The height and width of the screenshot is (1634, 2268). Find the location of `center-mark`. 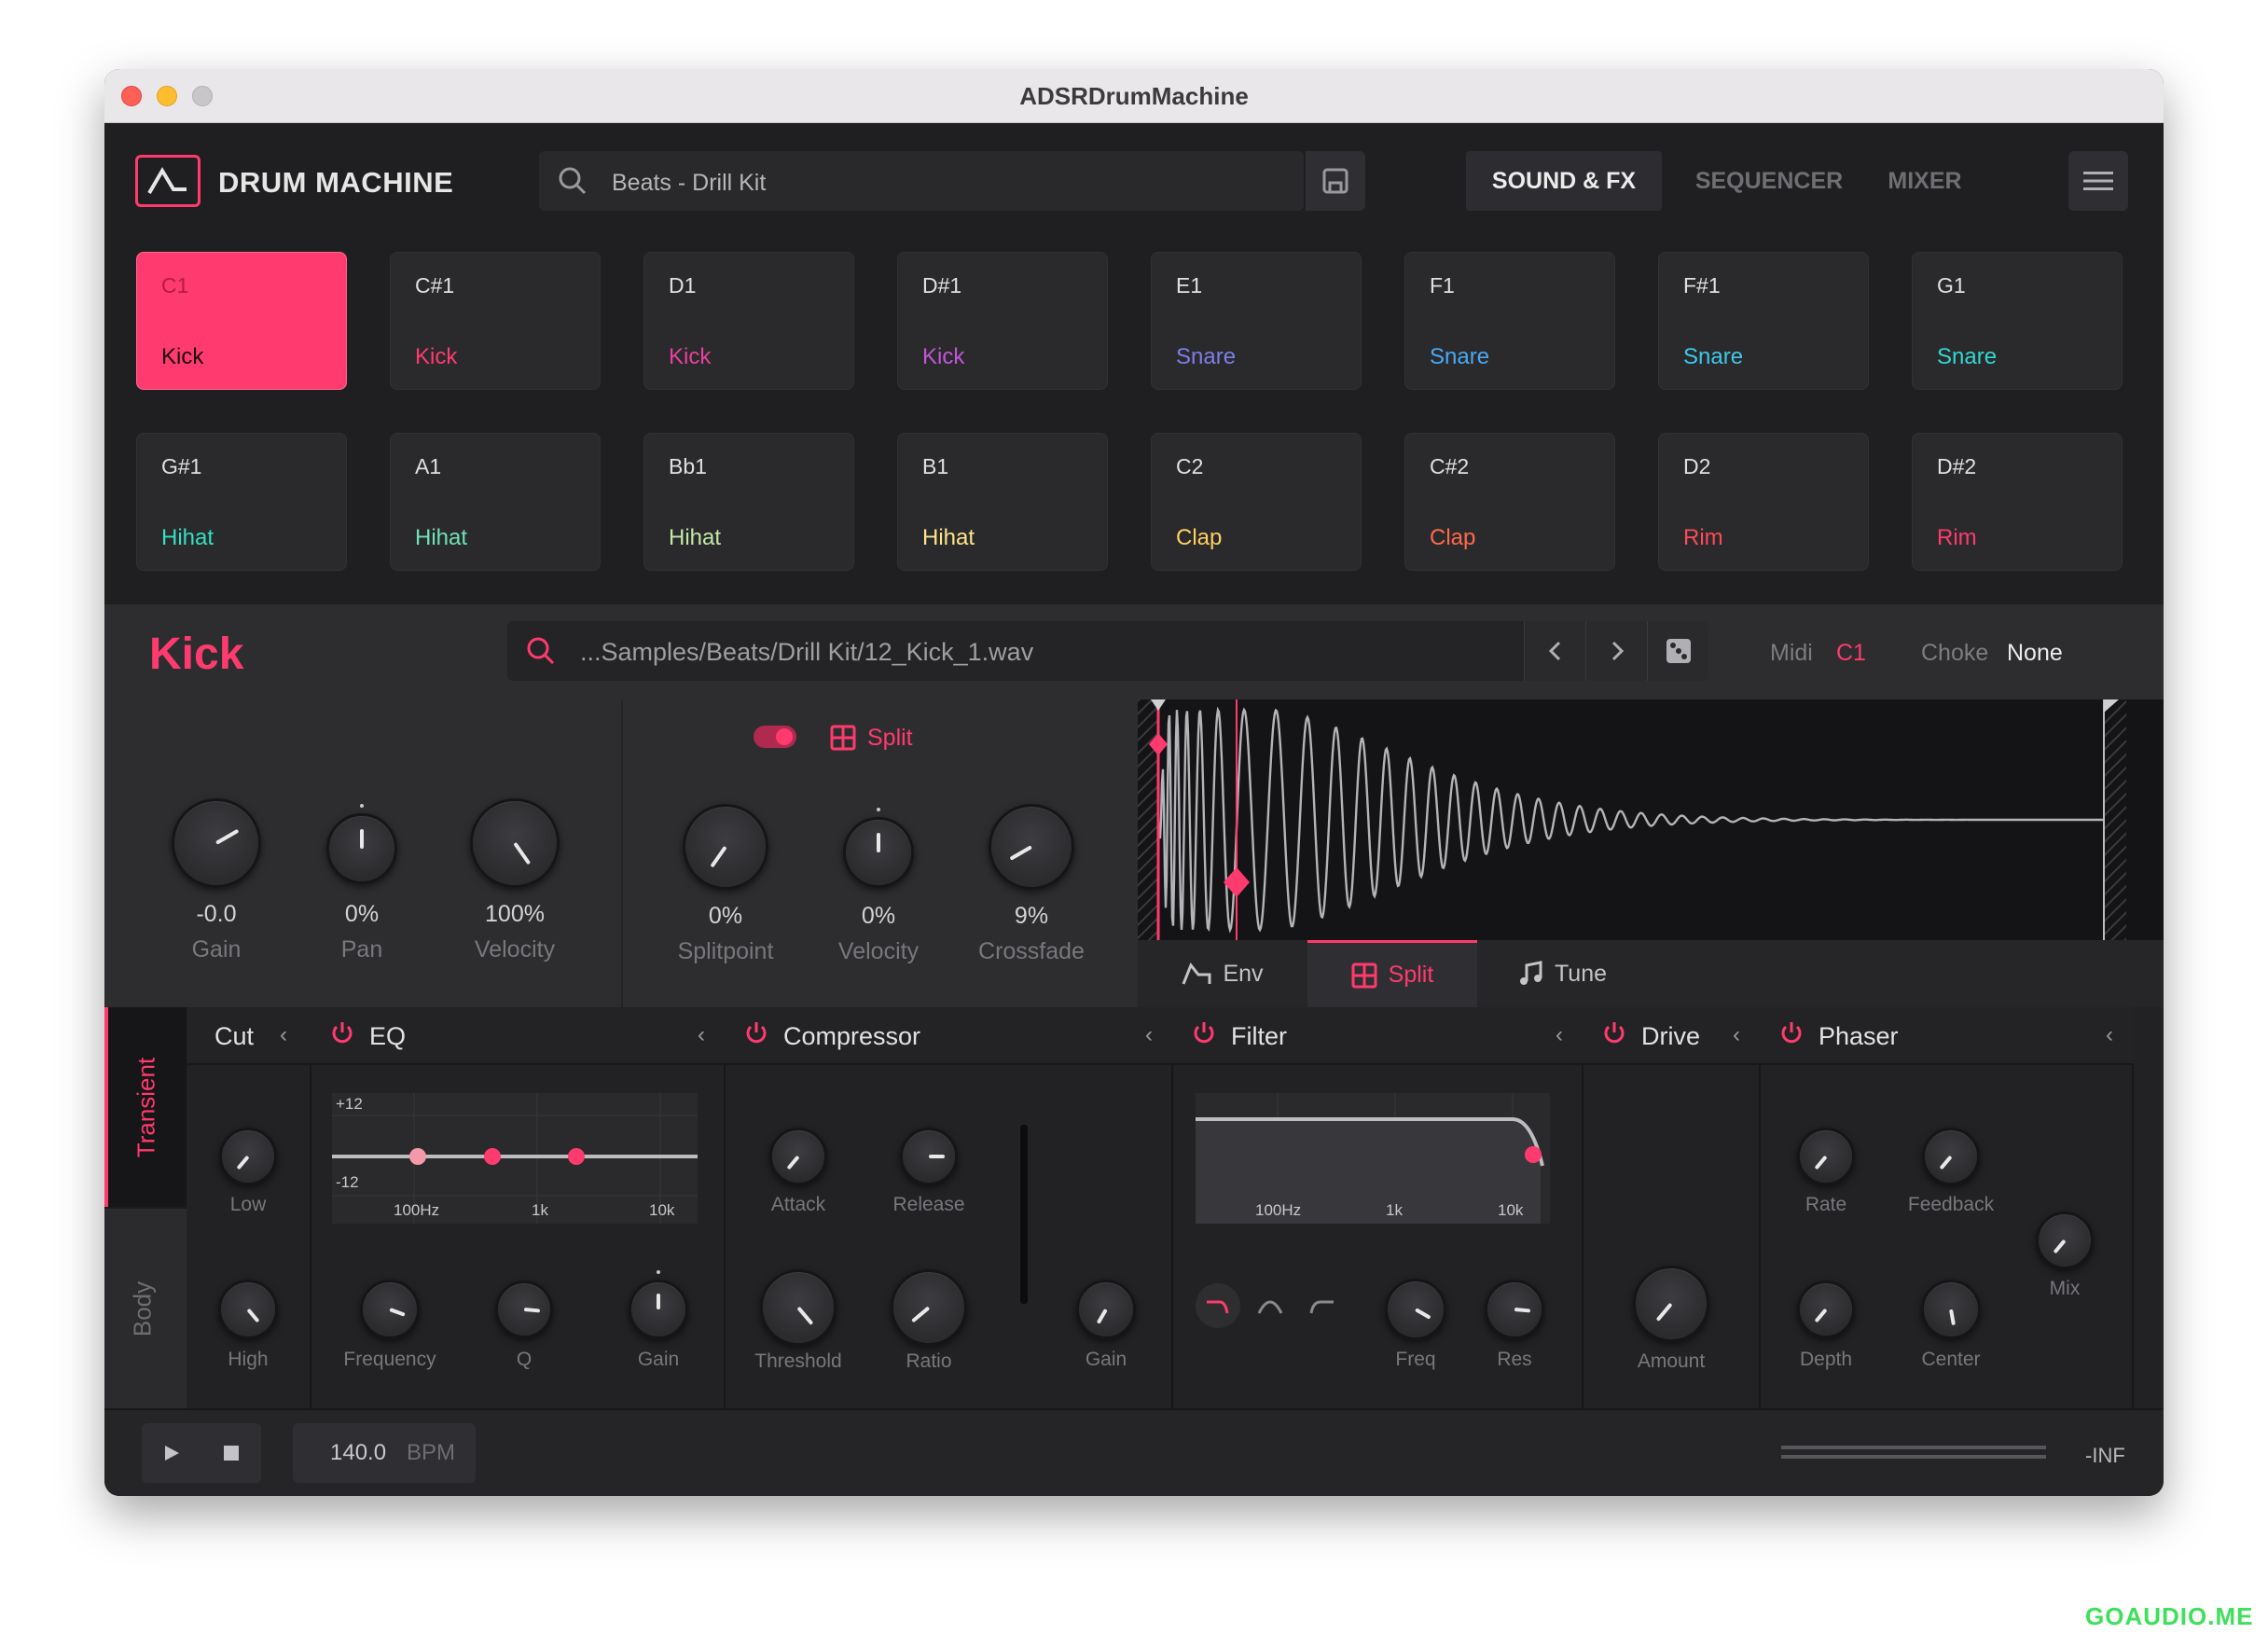

center-mark is located at coordinates (658, 1272).